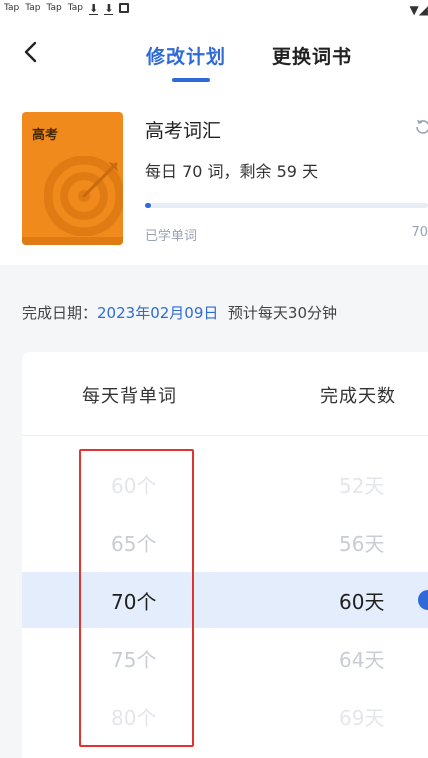 The height and width of the screenshot is (758, 428). What do you see at coordinates (282, 313) in the screenshot?
I see `daily-time-estimate: 预计每天30分钟` at bounding box center [282, 313].